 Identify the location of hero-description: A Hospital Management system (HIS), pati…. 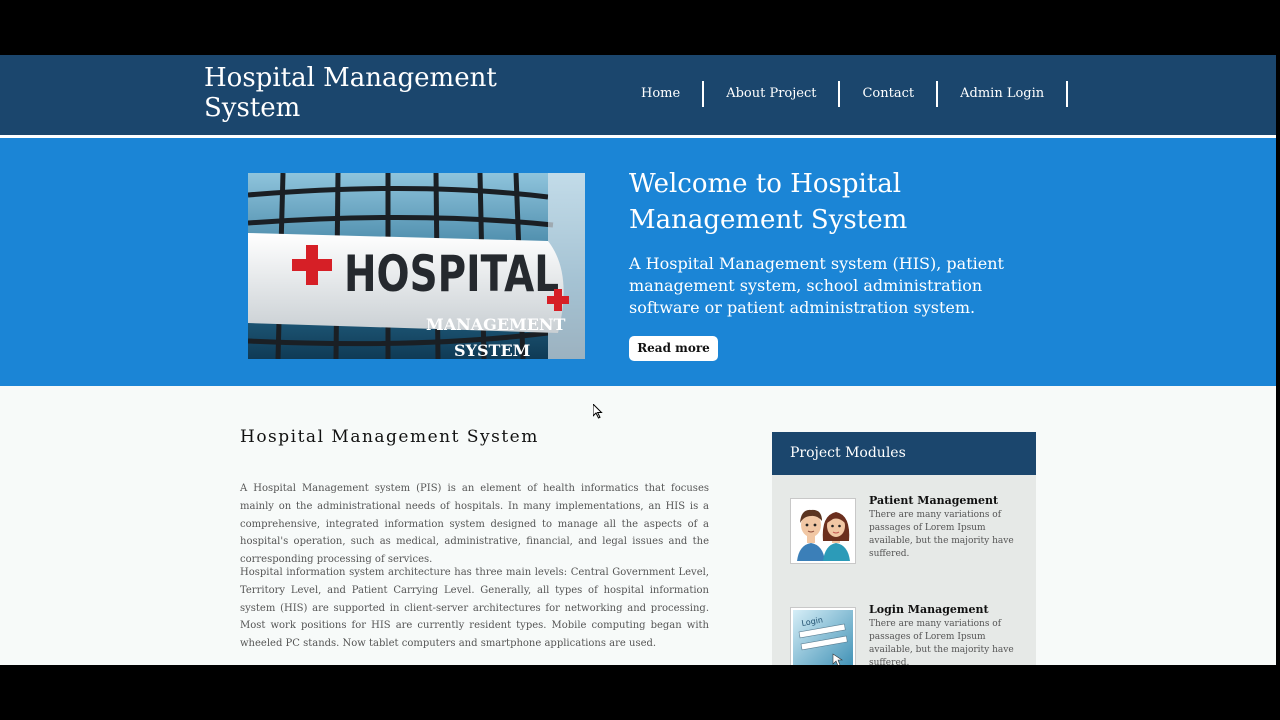
(816, 285).